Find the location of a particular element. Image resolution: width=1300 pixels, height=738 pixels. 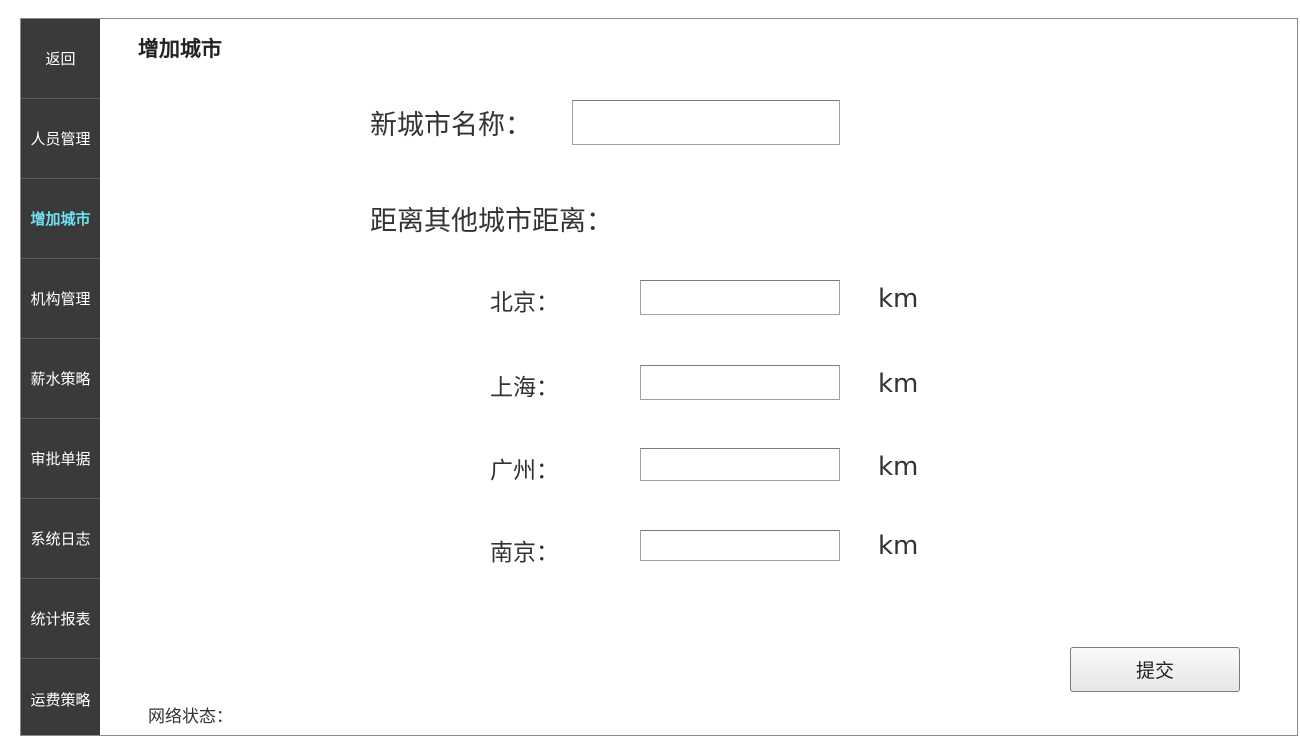

nav-system-log-label: 系统日志 is located at coordinates (60, 539).